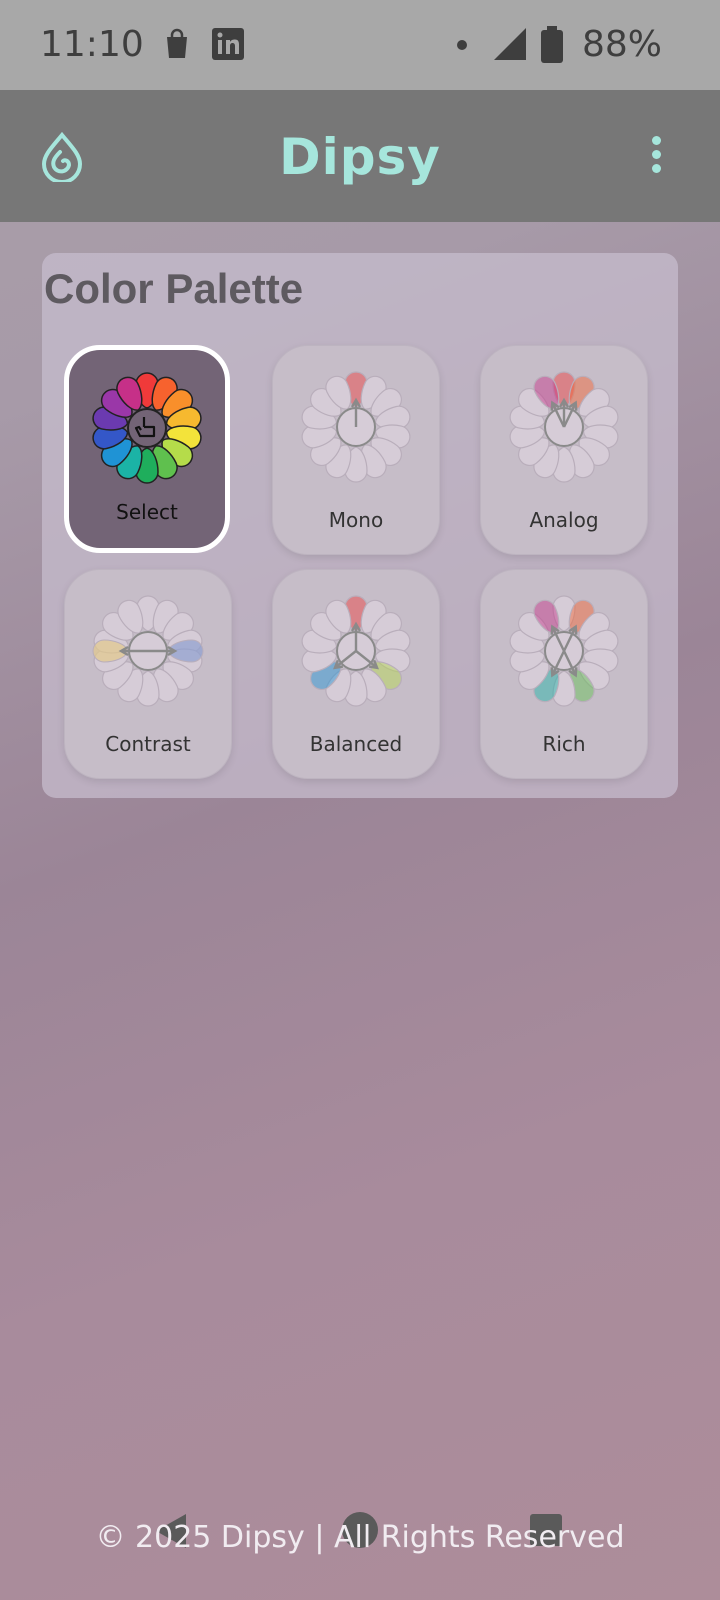 The image size is (720, 1600). I want to click on analog-wheel-icon, so click(564, 427).